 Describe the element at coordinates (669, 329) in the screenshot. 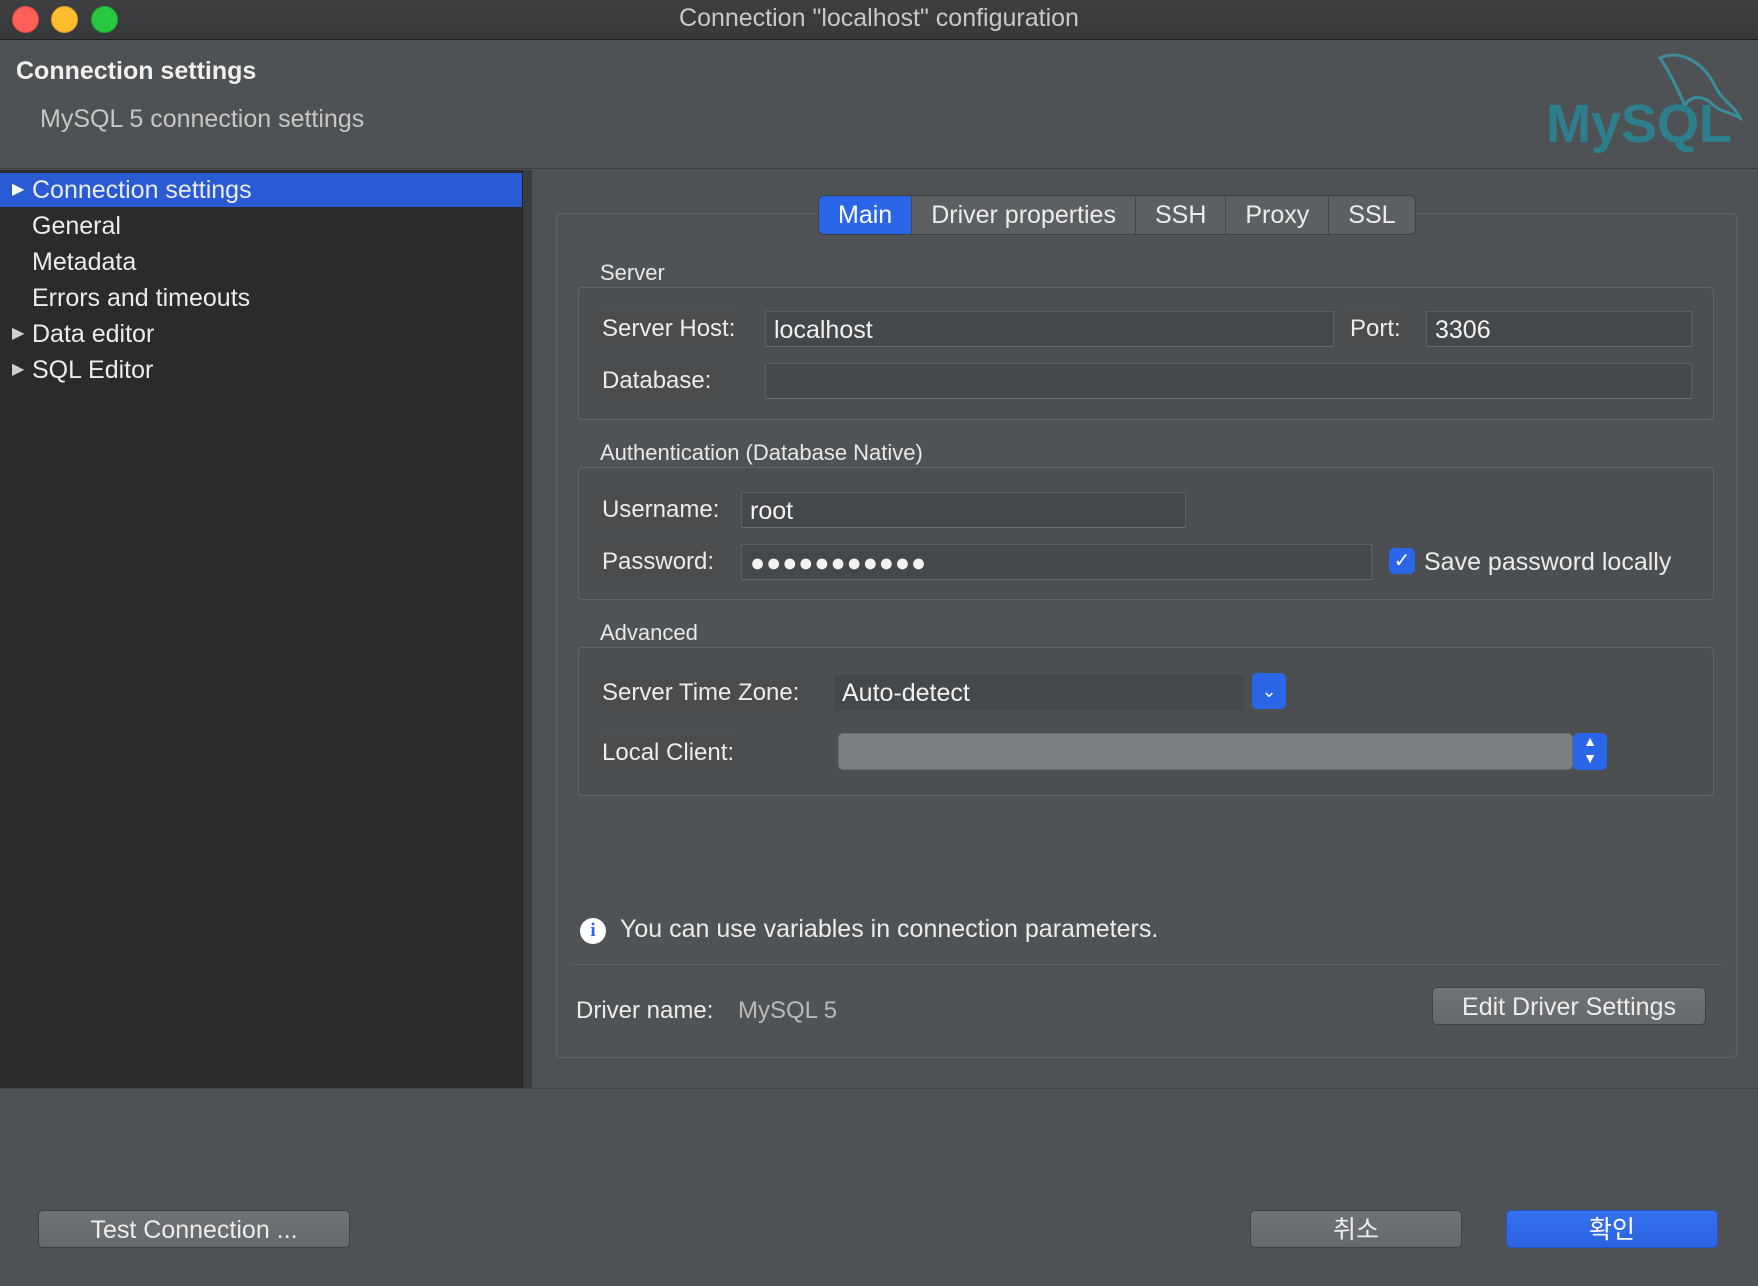

I see `server-host-label: Server Host:` at that location.